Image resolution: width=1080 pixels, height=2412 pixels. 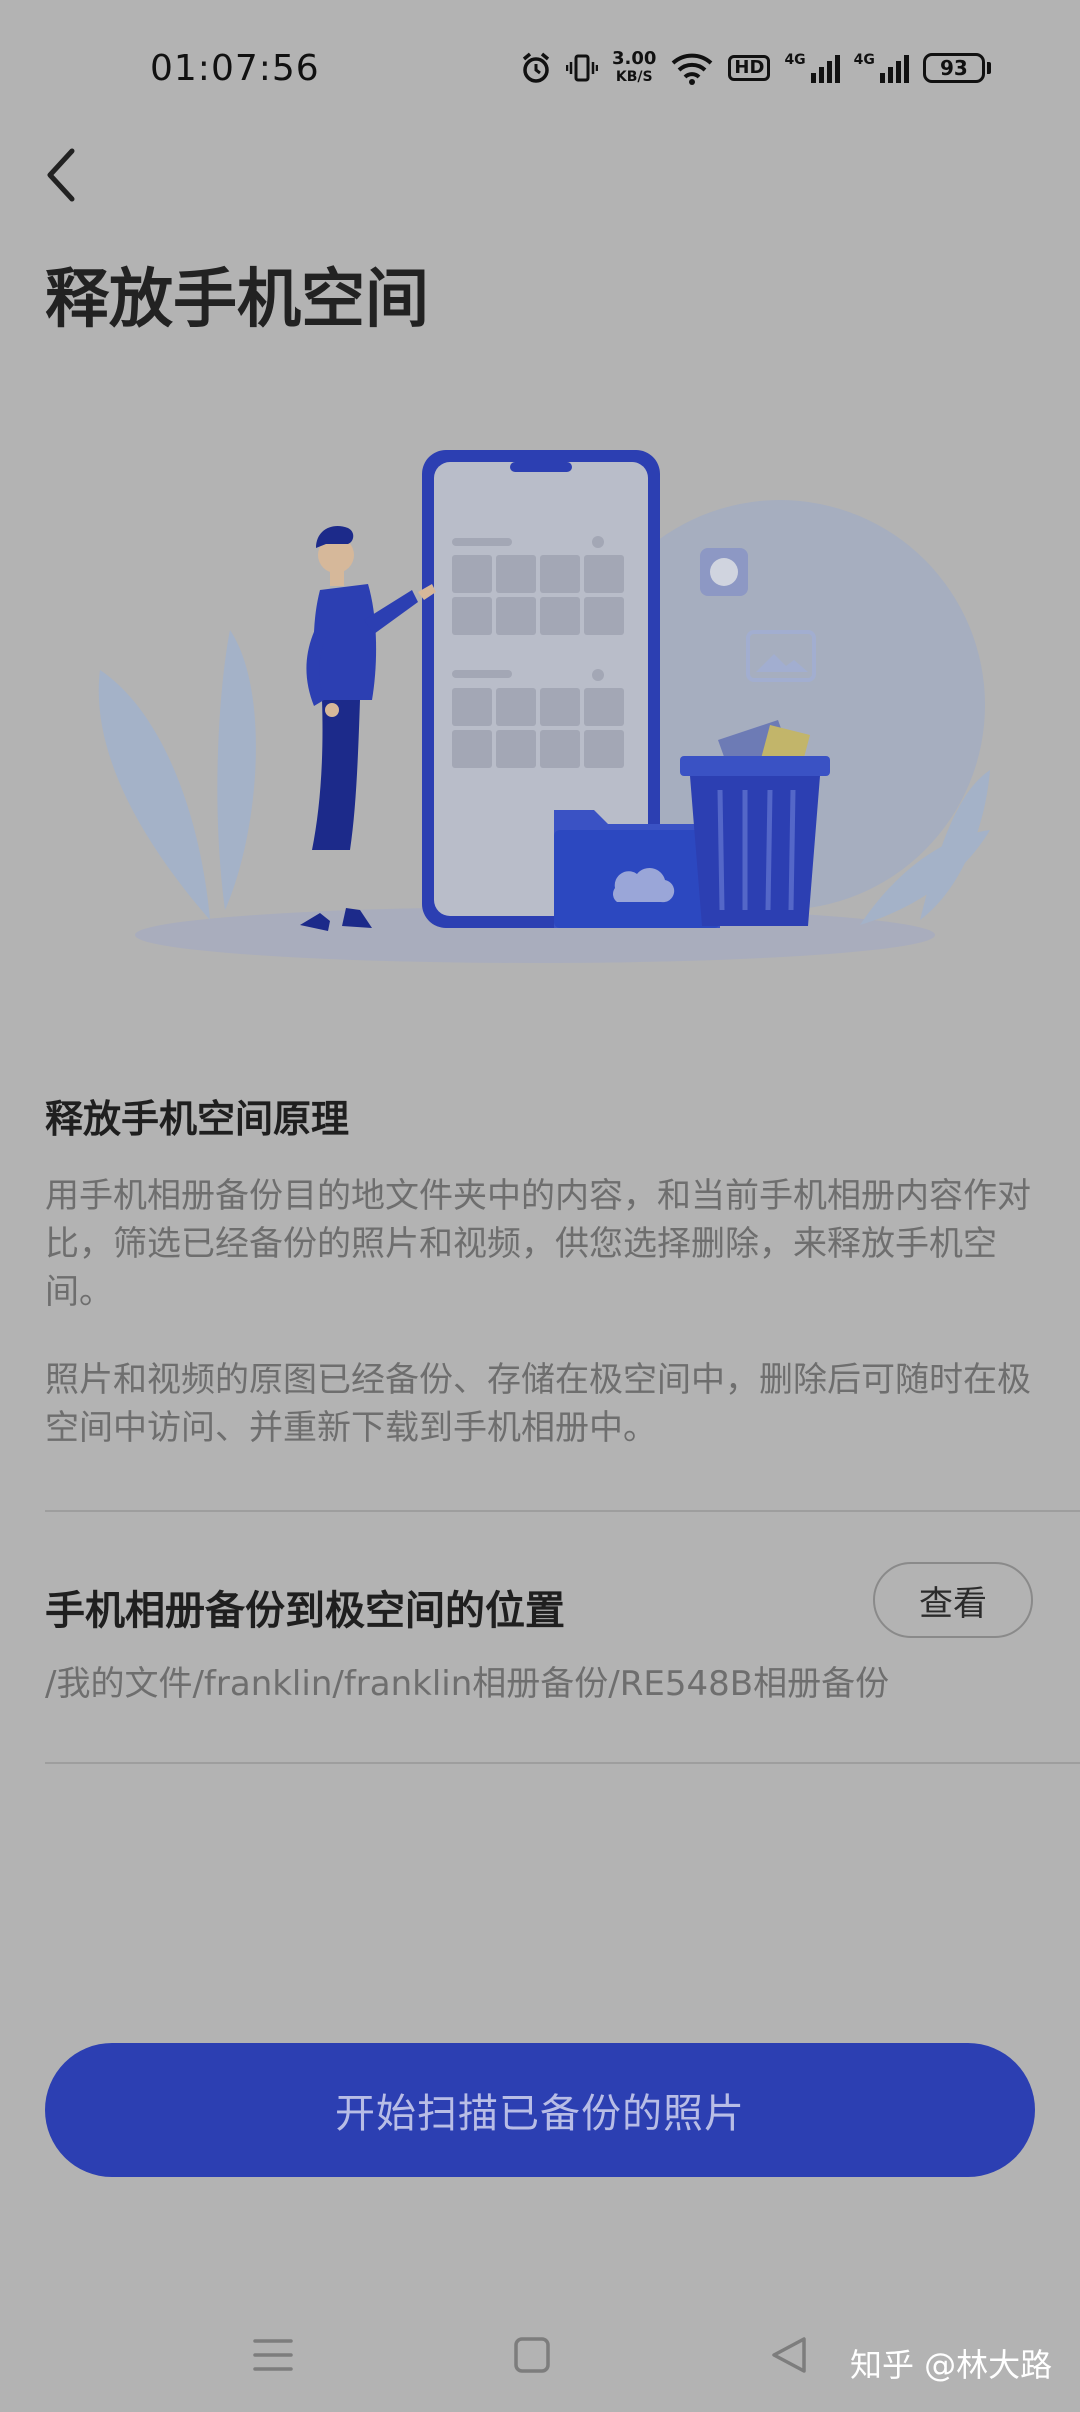 What do you see at coordinates (749, 68) in the screenshot?
I see `hd-voice-badge: HD` at bounding box center [749, 68].